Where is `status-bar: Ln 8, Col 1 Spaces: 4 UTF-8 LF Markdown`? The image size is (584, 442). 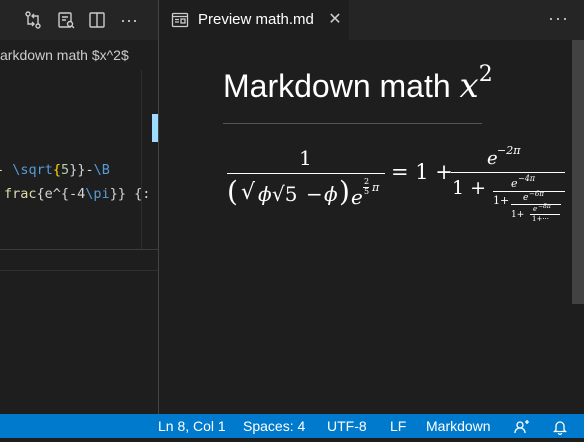 status-bar: Ln 8, Col 1 Spaces: 4 UTF-8 LF Markdown is located at coordinates (292, 426).